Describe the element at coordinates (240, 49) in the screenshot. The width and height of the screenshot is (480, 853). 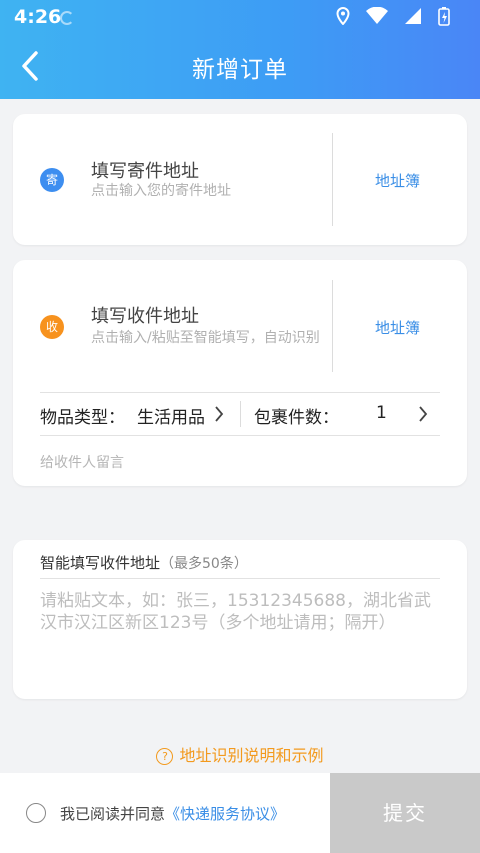
I see `app-header: 4:26 新增订单` at that location.